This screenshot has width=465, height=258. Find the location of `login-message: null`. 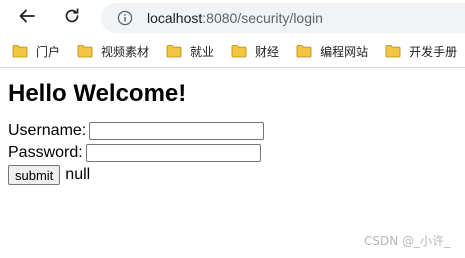

login-message: null is located at coordinates (78, 174).